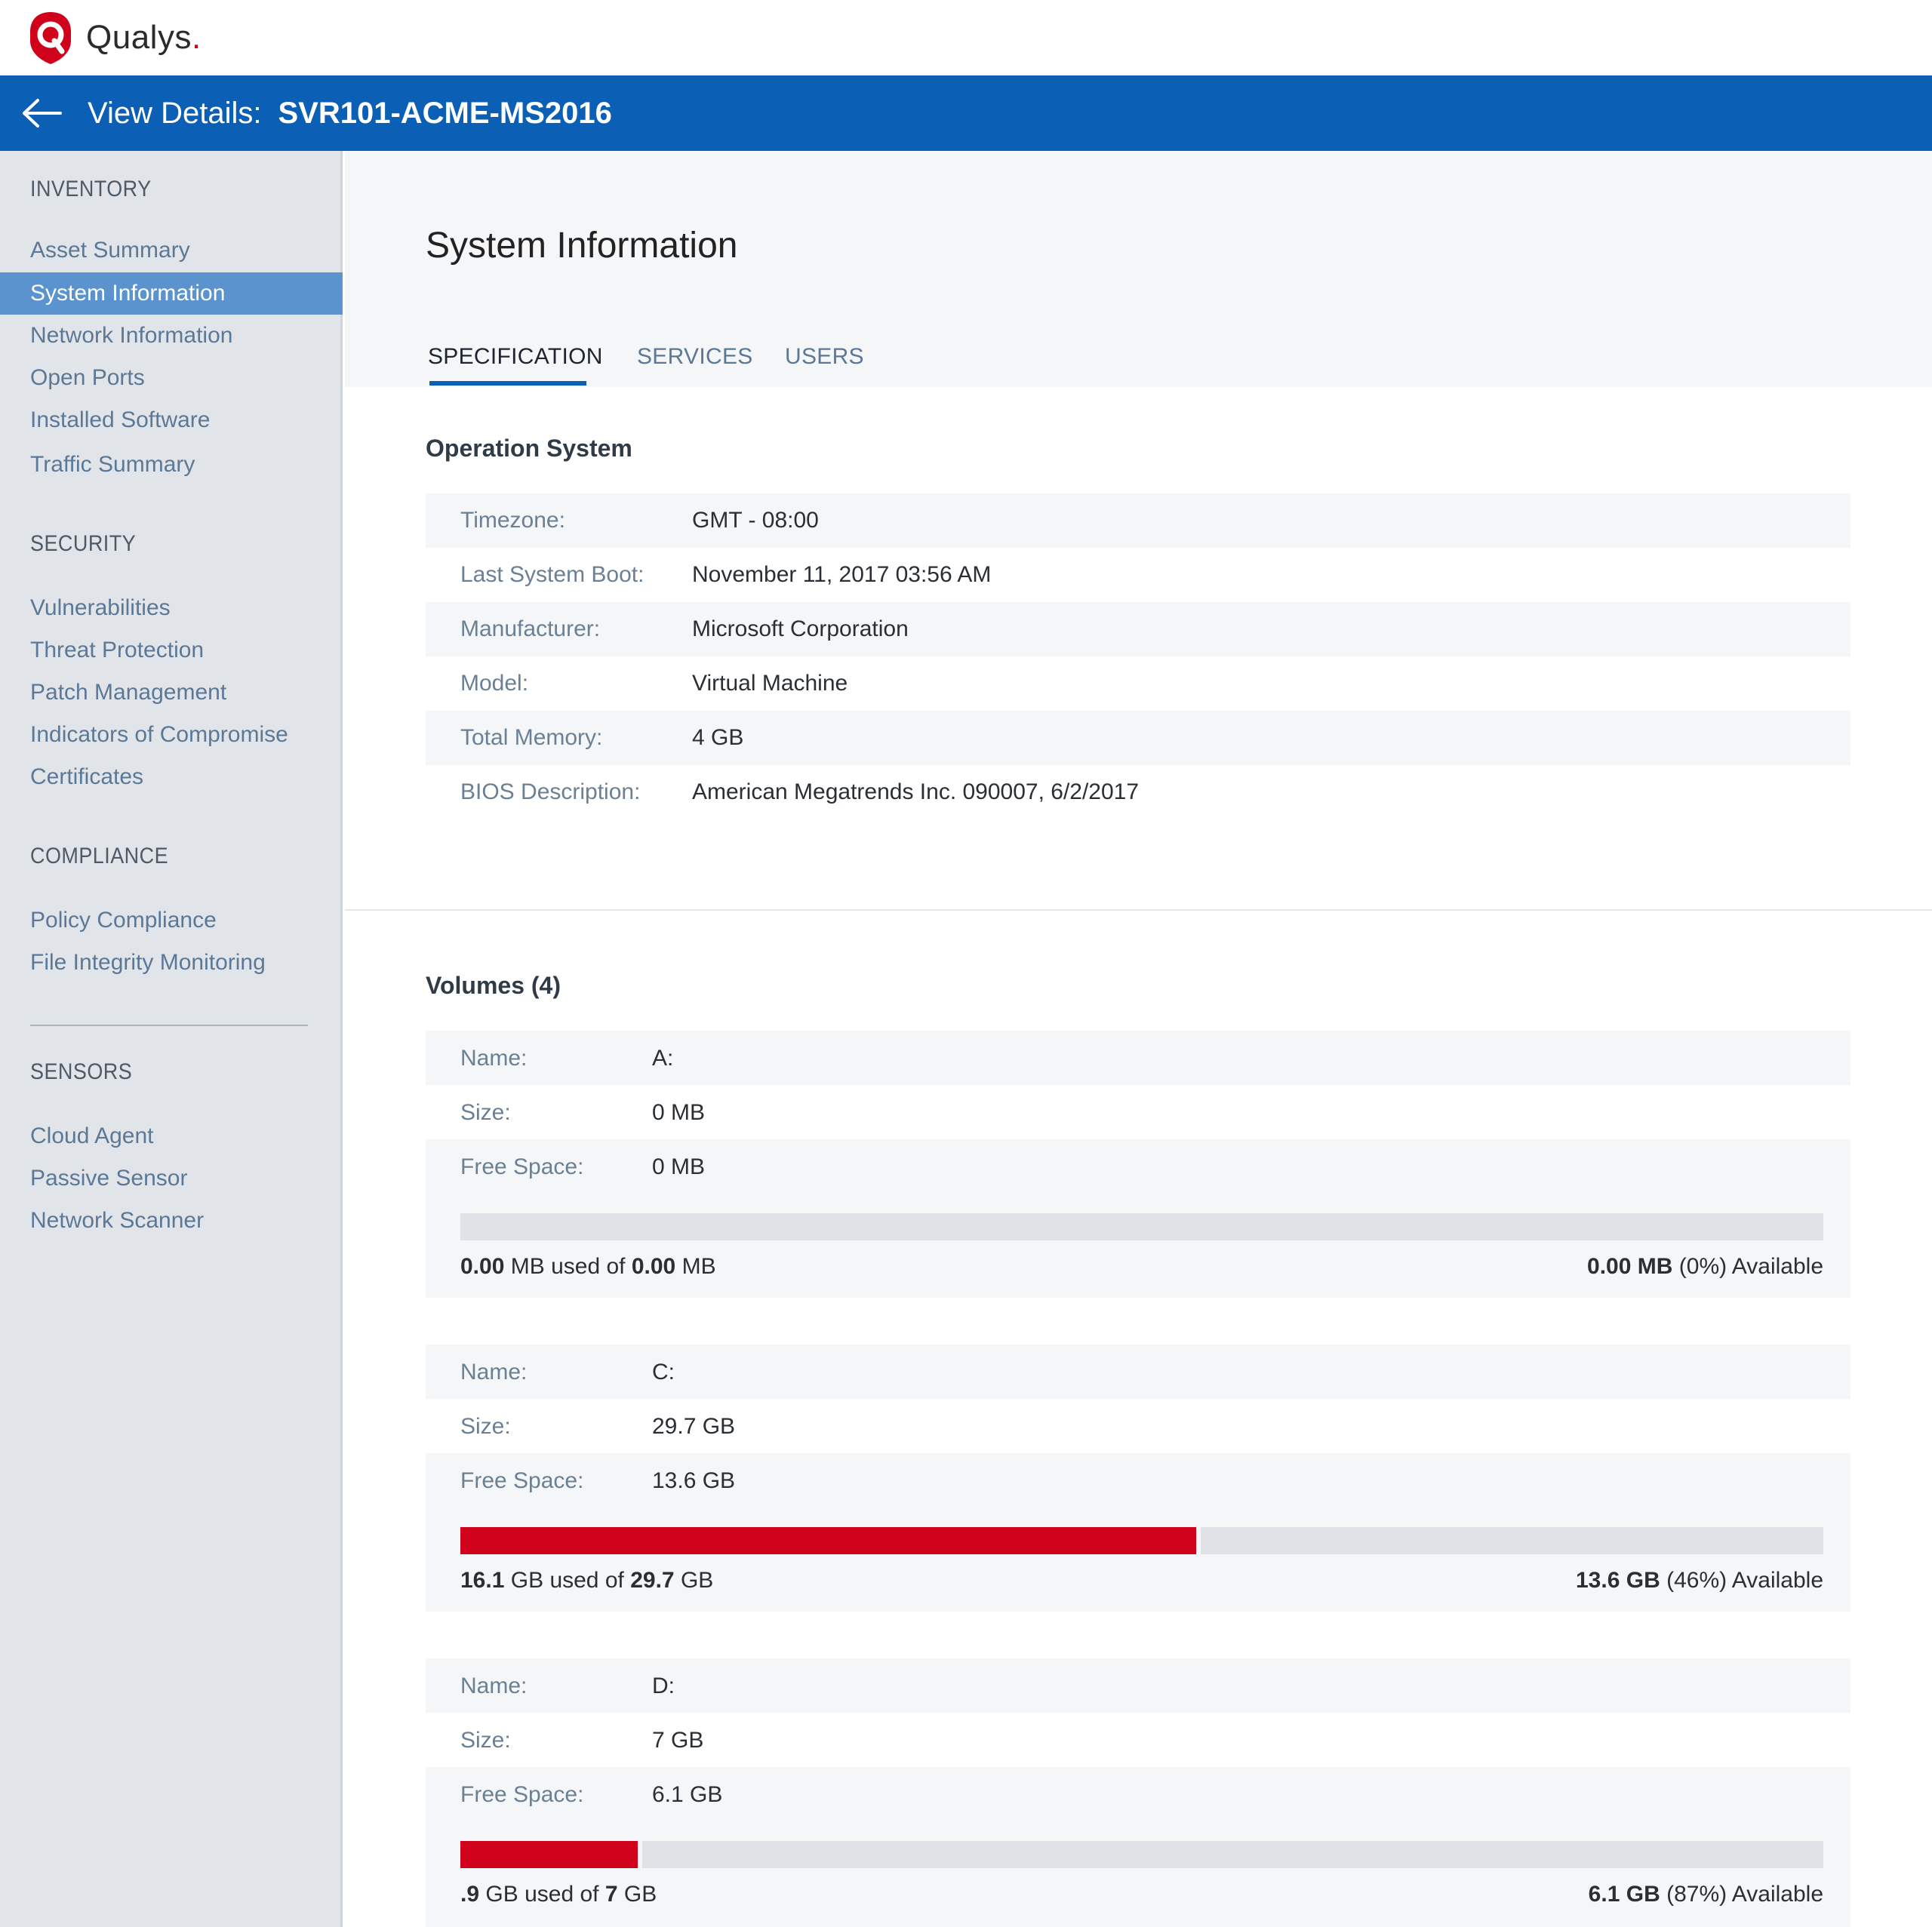 This screenshot has height=1927, width=1932. Describe the element at coordinates (507, 383) in the screenshot. I see `active-tab-indicator` at that location.